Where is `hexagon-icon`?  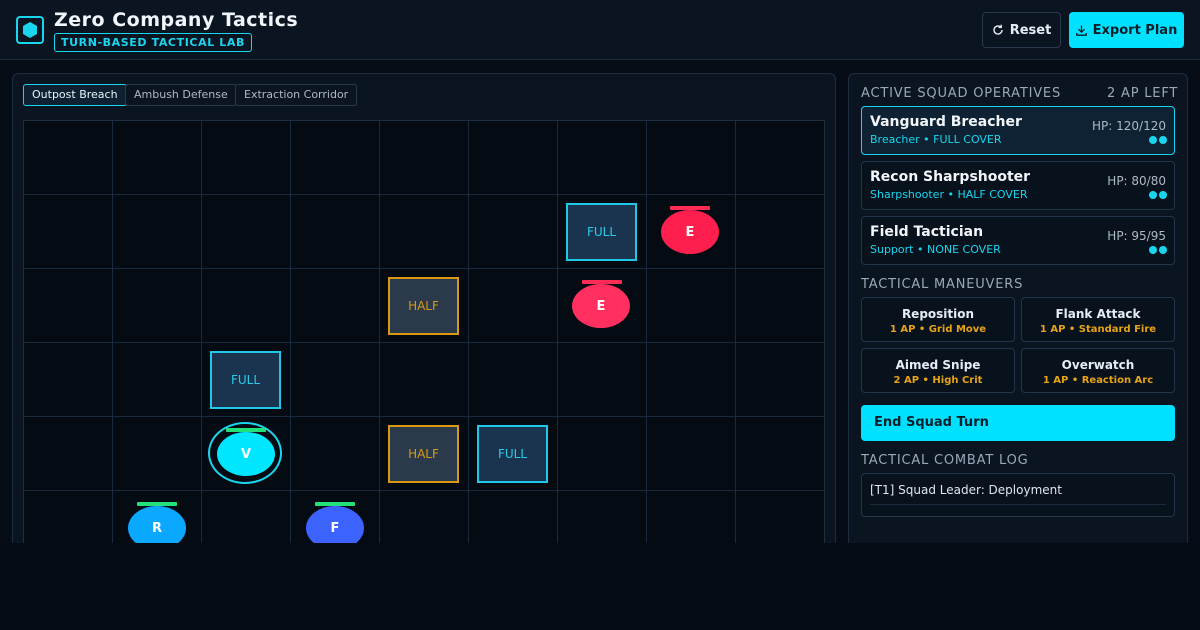 hexagon-icon is located at coordinates (30, 30).